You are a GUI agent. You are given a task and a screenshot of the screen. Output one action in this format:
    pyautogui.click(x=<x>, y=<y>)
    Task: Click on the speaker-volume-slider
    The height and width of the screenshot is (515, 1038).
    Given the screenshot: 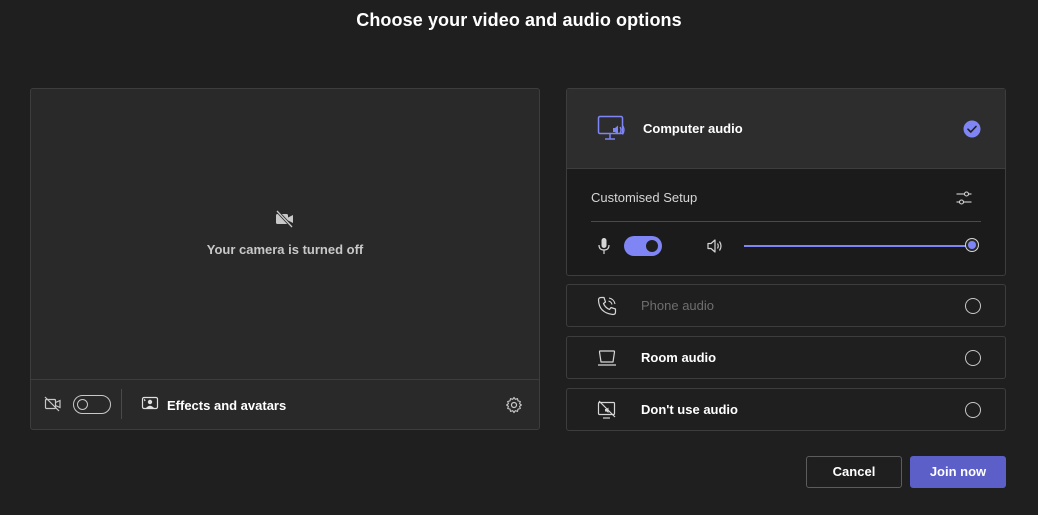 What is the action you would take?
    pyautogui.click(x=858, y=246)
    